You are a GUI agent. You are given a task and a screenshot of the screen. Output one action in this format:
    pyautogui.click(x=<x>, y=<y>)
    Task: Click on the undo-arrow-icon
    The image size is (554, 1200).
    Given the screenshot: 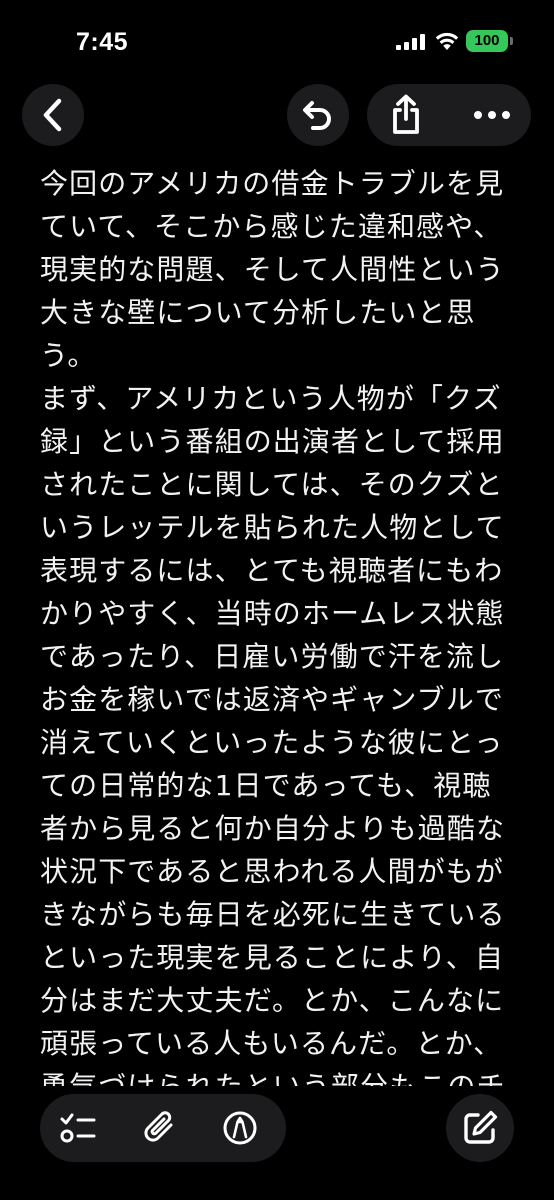 What is the action you would take?
    pyautogui.click(x=317, y=115)
    